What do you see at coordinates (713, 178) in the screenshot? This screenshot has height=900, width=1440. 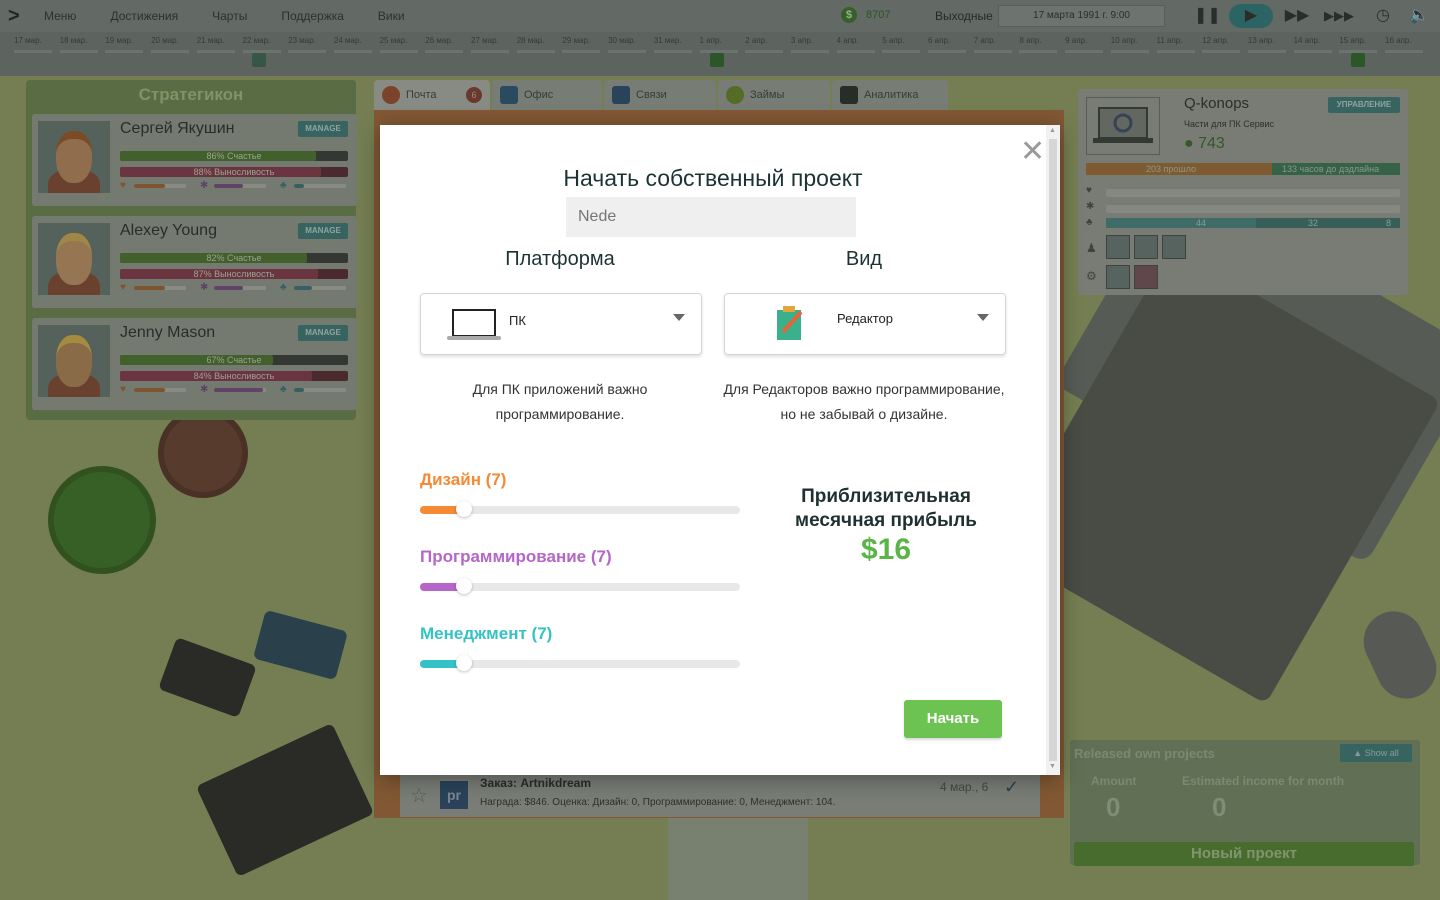 I see `modal-title: Начать собственный проект` at bounding box center [713, 178].